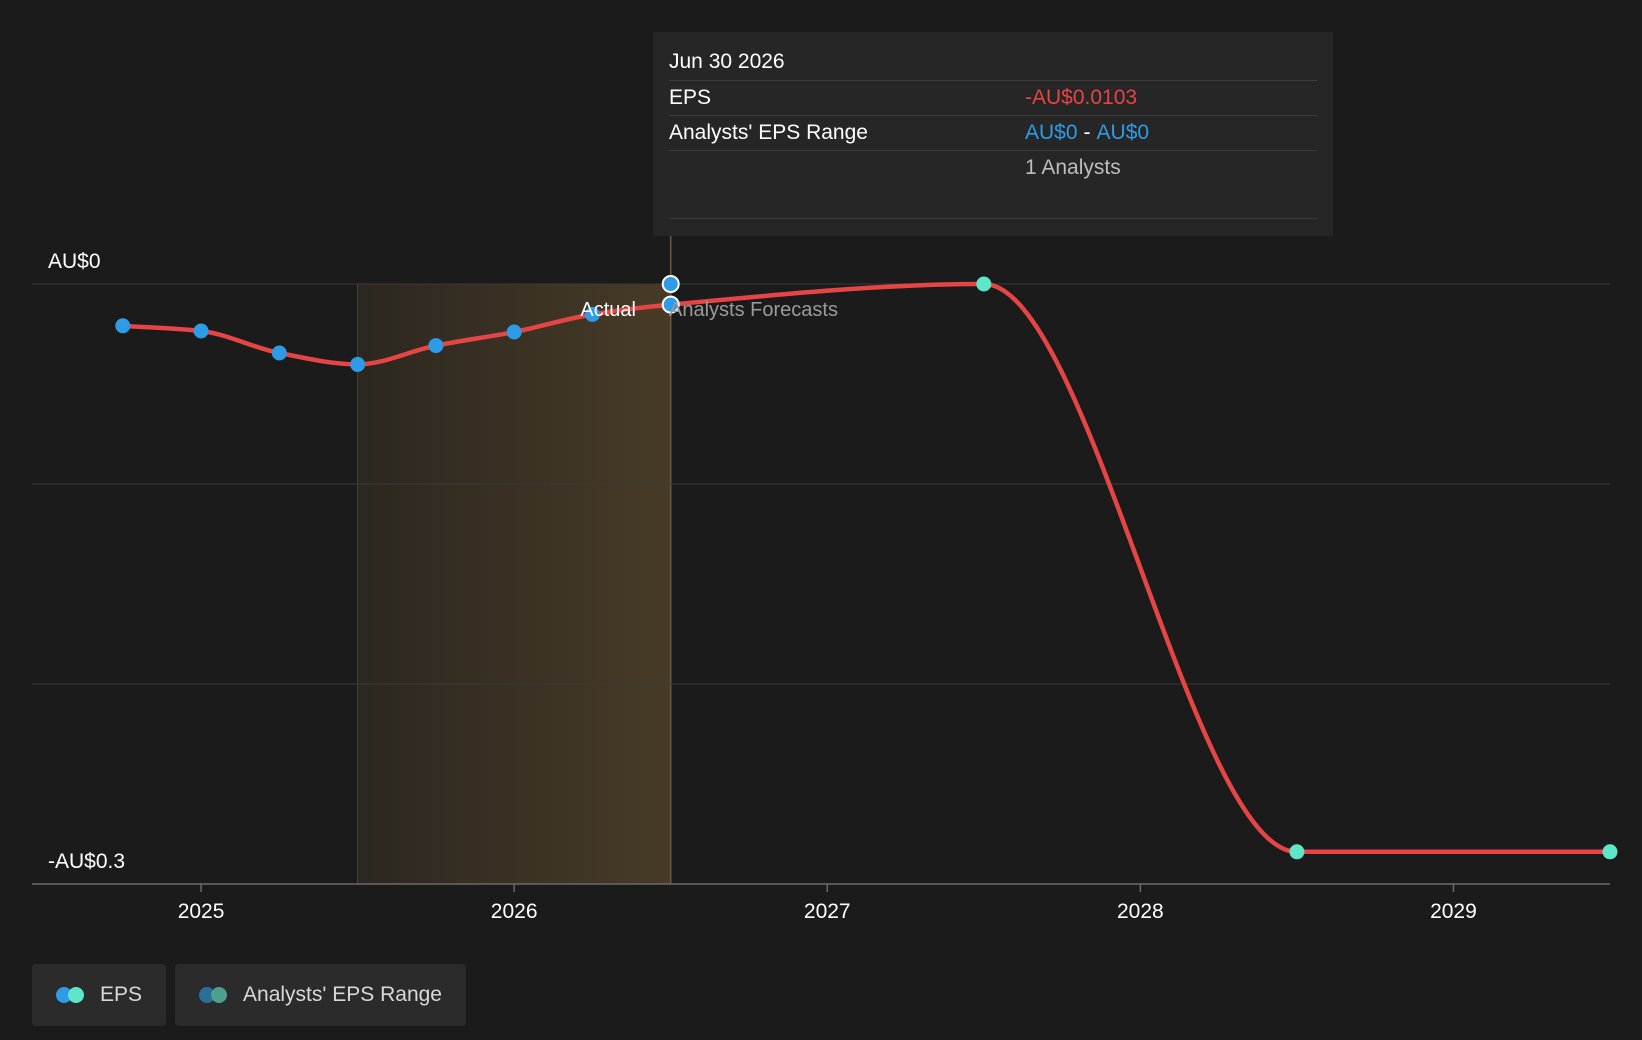 This screenshot has height=1040, width=1642. I want to click on actual-marker-label: Actual, so click(608, 310).